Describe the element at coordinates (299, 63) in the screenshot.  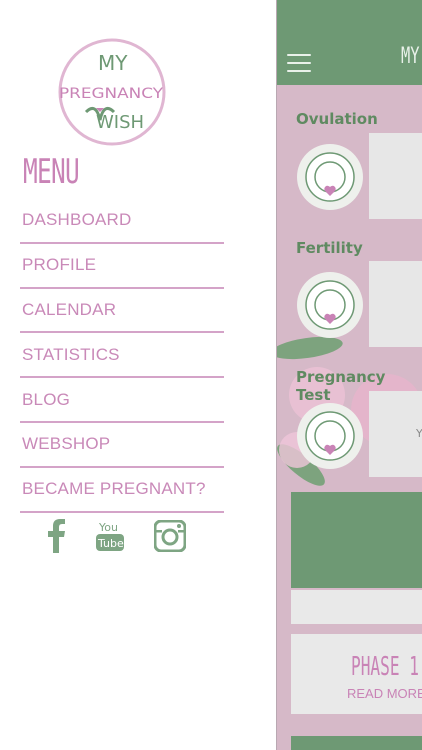
I see `hamburger-menu-icon` at that location.